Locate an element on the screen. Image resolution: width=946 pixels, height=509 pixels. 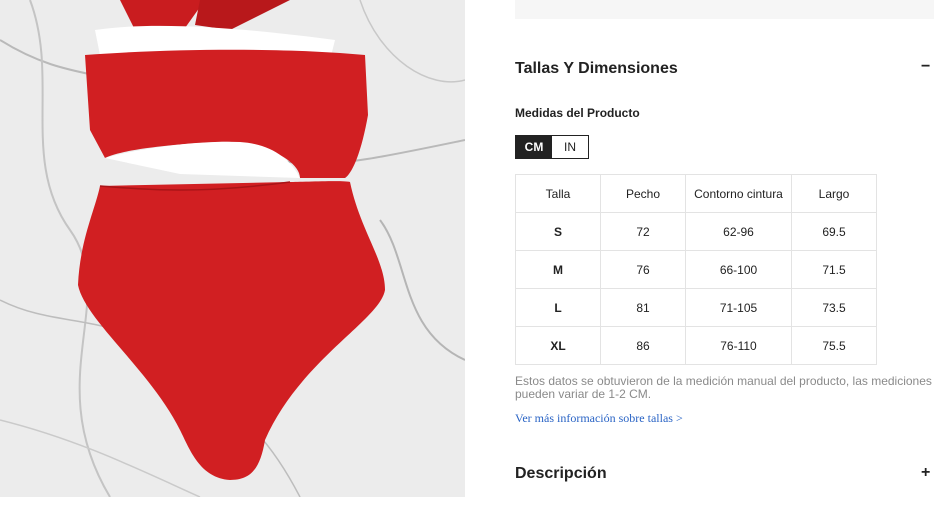
previous-section-bar is located at coordinates (724, 9).